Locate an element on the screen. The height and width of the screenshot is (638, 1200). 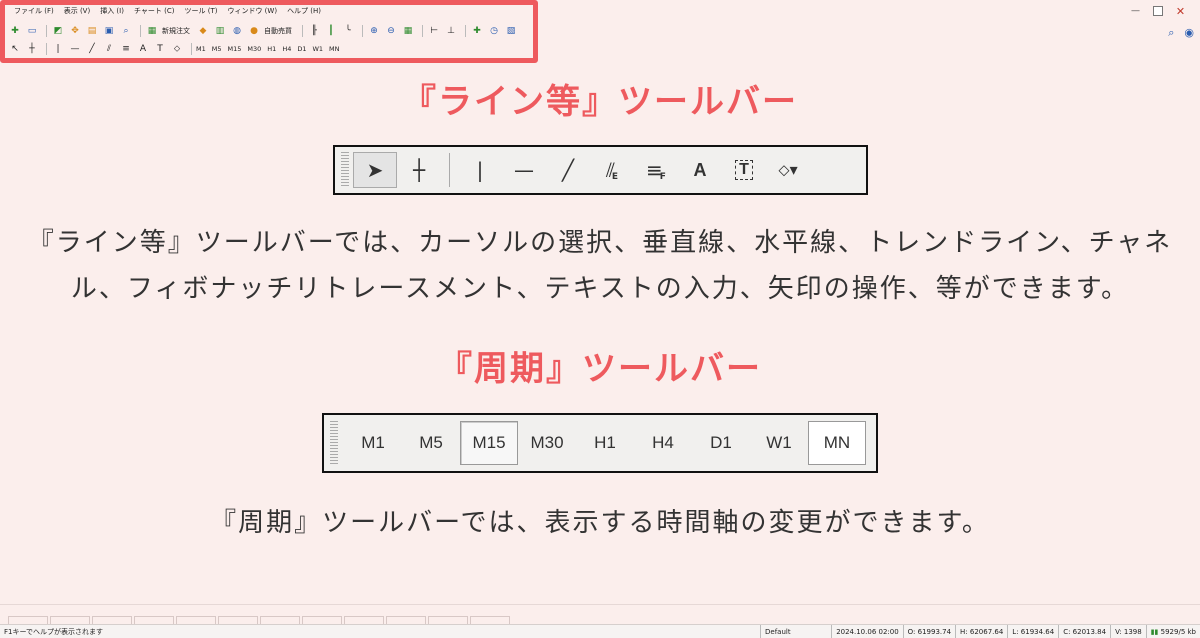
market-watch-icon: ◩ is located at coordinates (58, 31).